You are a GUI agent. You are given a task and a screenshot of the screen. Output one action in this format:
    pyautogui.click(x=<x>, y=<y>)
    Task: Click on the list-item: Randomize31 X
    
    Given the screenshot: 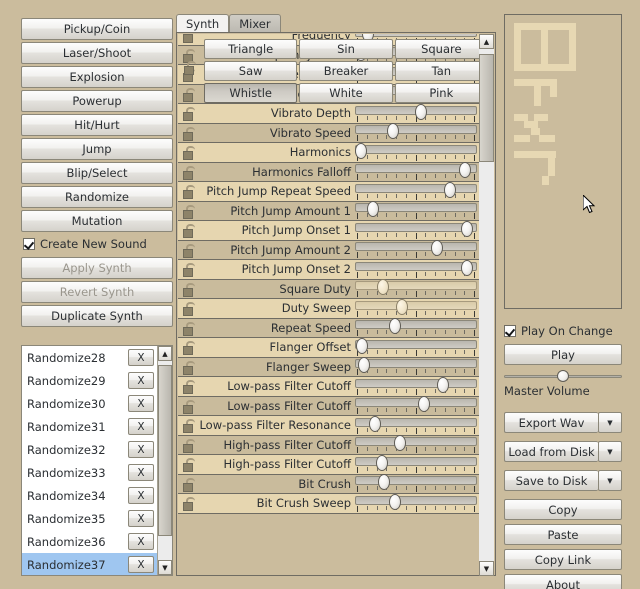 What is the action you would take?
    pyautogui.click(x=89, y=426)
    